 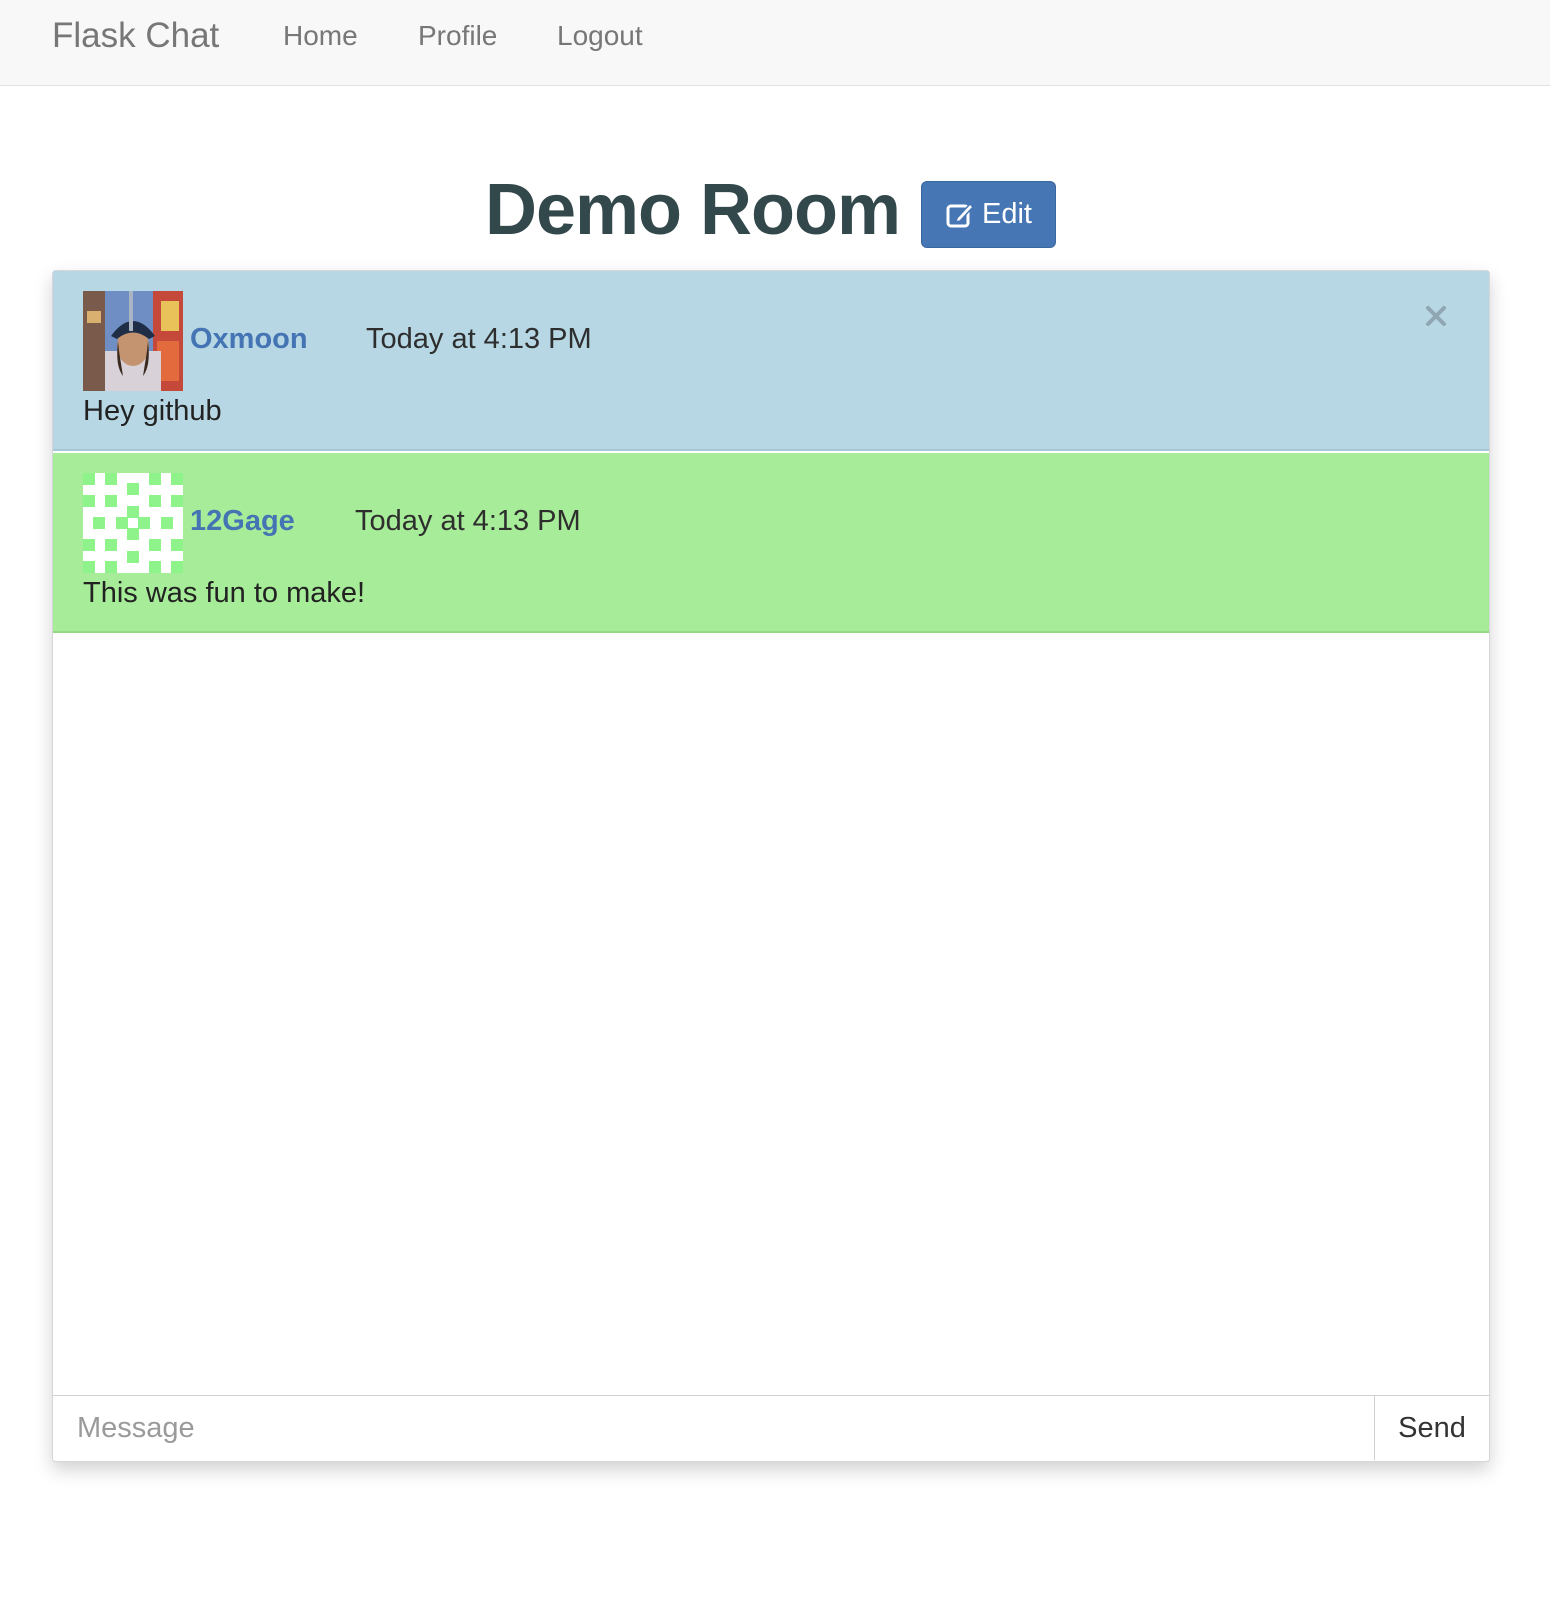 I want to click on delete-message-button, so click(x=1436, y=316).